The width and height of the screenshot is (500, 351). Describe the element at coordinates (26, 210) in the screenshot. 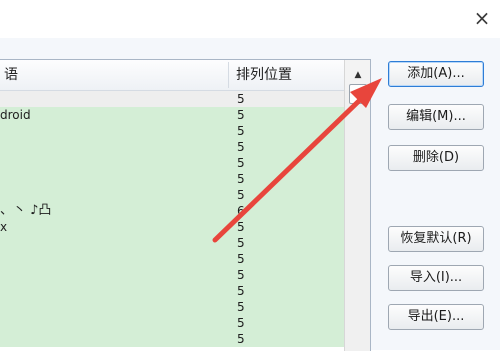

I see `row-name: 、丶 ♪凸` at that location.